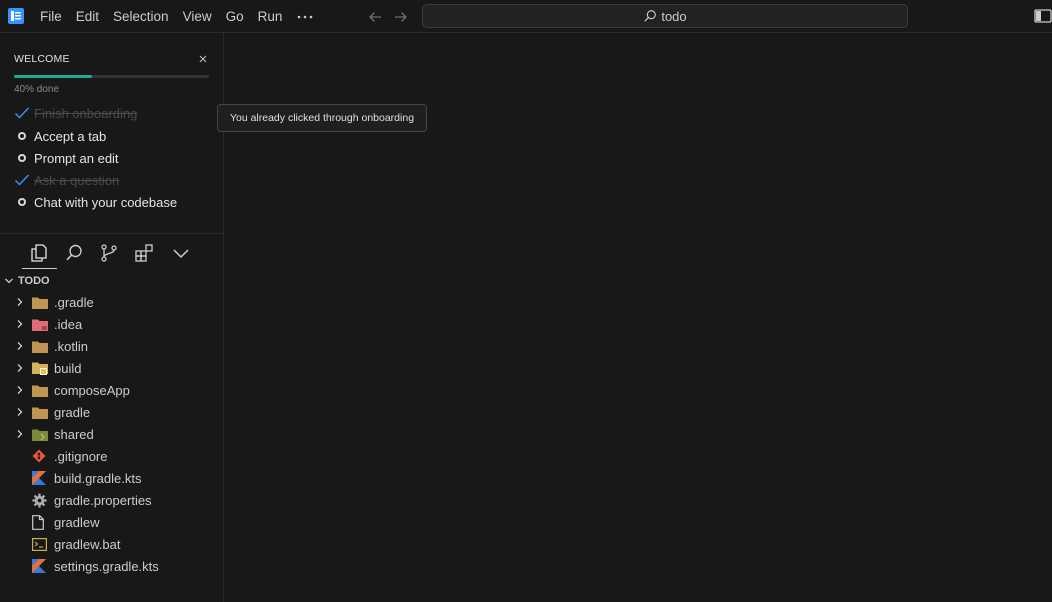  Describe the element at coordinates (74, 434) in the screenshot. I see `tree-item-label: shared` at that location.